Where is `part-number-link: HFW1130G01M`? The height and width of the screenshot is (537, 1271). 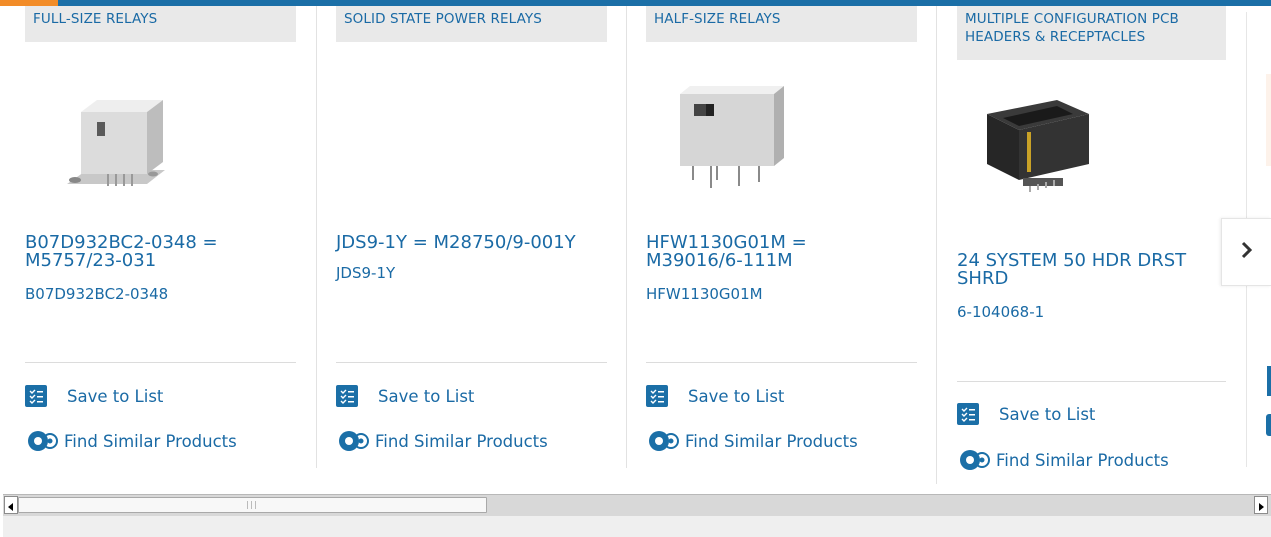
part-number-link: HFW1130G01M is located at coordinates (704, 294).